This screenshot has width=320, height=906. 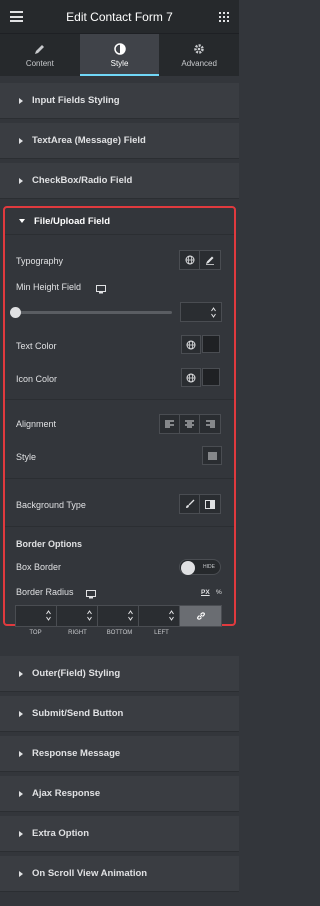 I want to click on background-type-label: Background Type, so click(x=51, y=505).